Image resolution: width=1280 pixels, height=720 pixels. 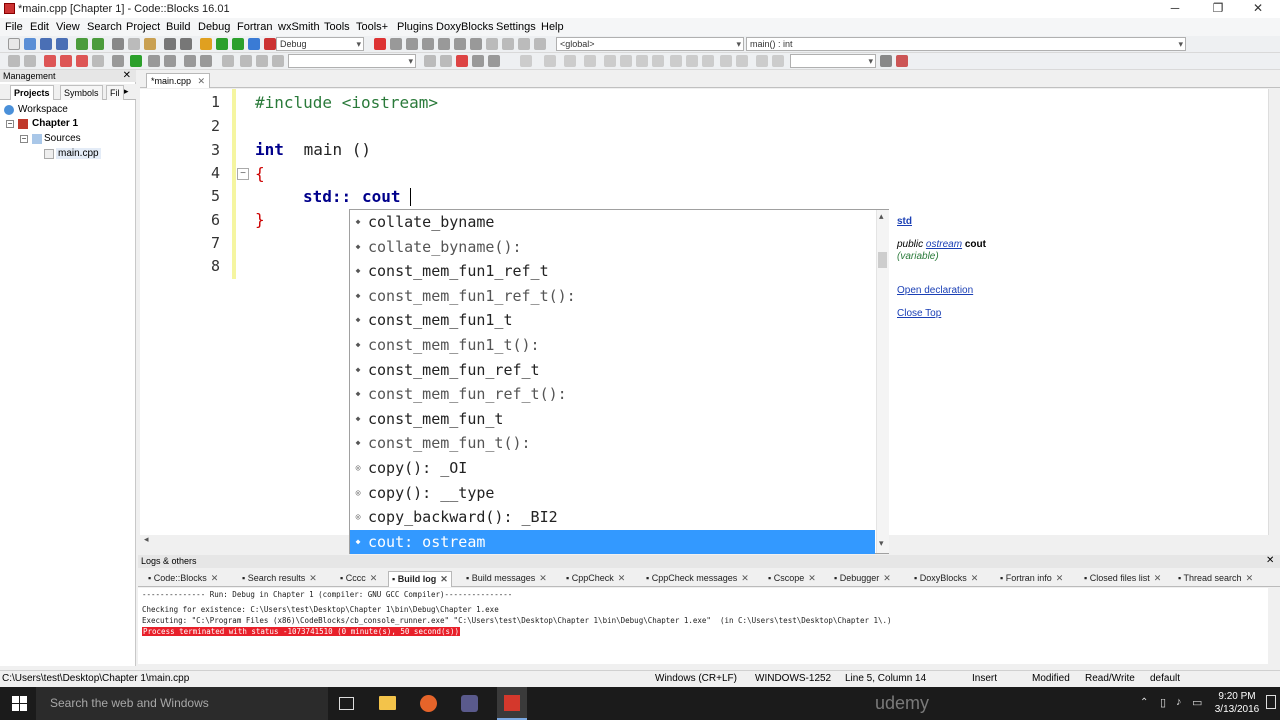 I want to click on autocomplete-item: ◆ const_mem_fun_t, so click(x=612, y=419).